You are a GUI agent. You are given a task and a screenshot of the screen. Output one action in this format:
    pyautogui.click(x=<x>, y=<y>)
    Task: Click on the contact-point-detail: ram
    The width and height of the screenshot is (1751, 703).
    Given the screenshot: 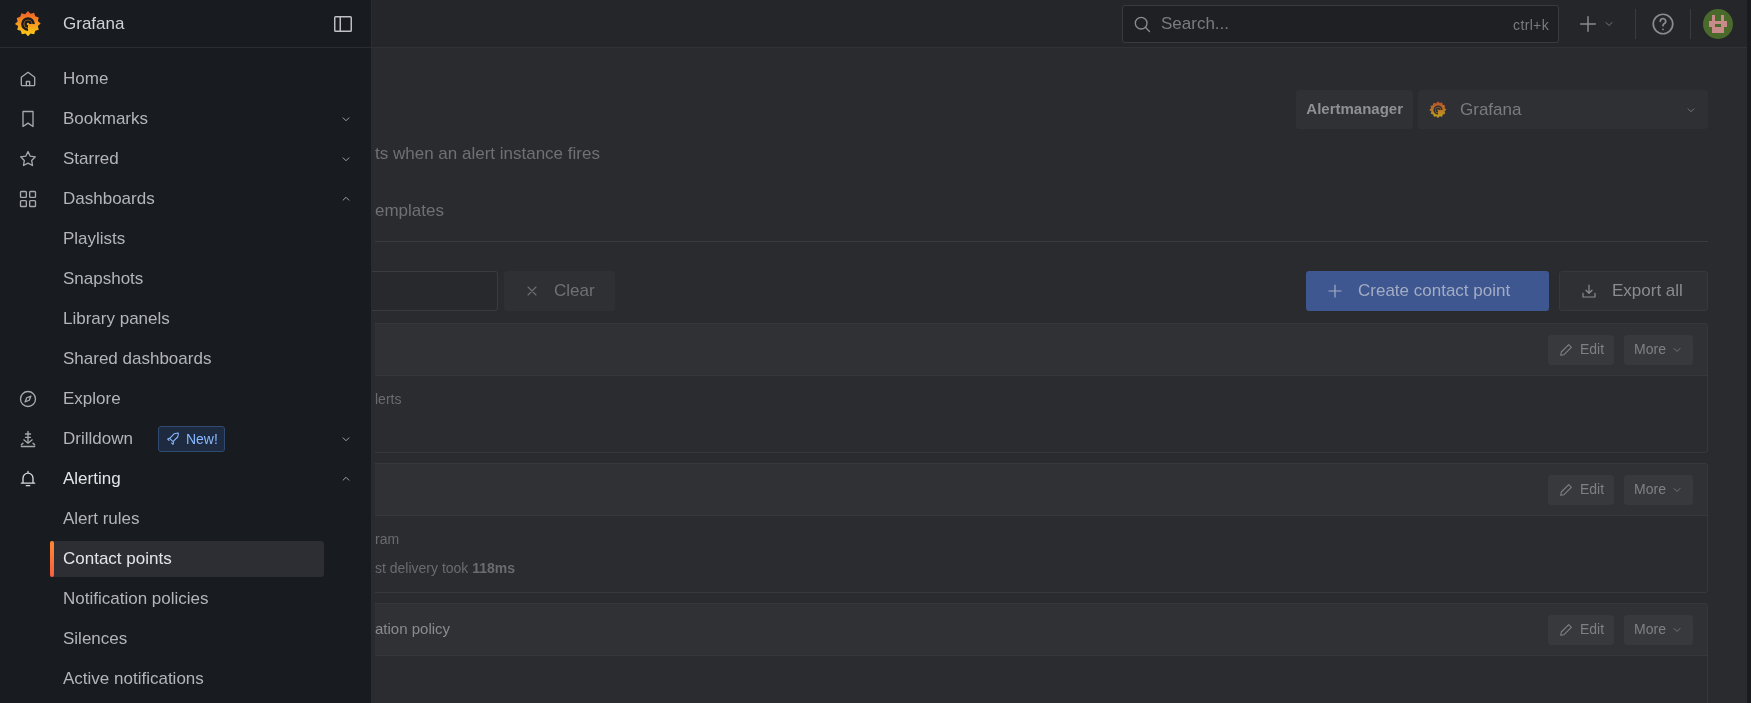 What is the action you would take?
    pyautogui.click(x=388, y=539)
    